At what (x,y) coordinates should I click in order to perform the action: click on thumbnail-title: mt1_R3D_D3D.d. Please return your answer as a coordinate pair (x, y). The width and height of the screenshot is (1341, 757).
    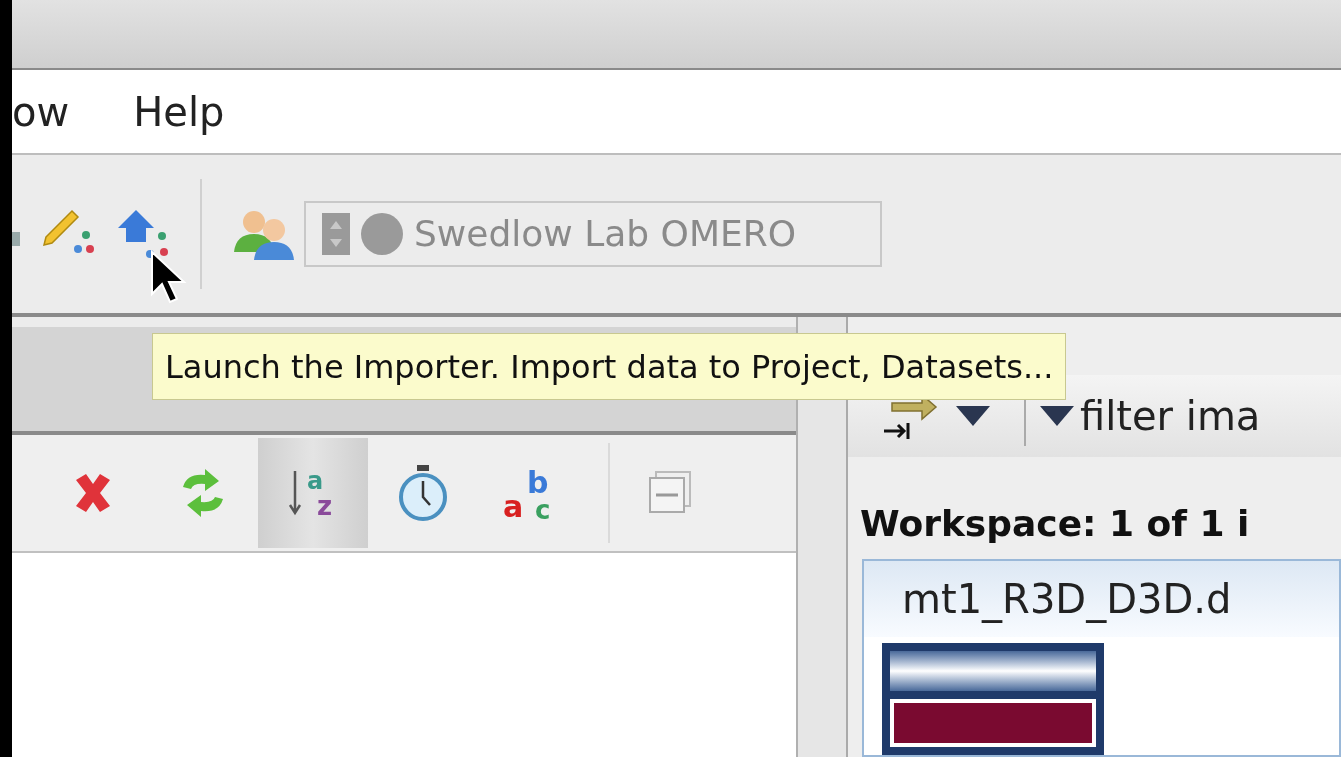
    Looking at the image, I should click on (1101, 599).